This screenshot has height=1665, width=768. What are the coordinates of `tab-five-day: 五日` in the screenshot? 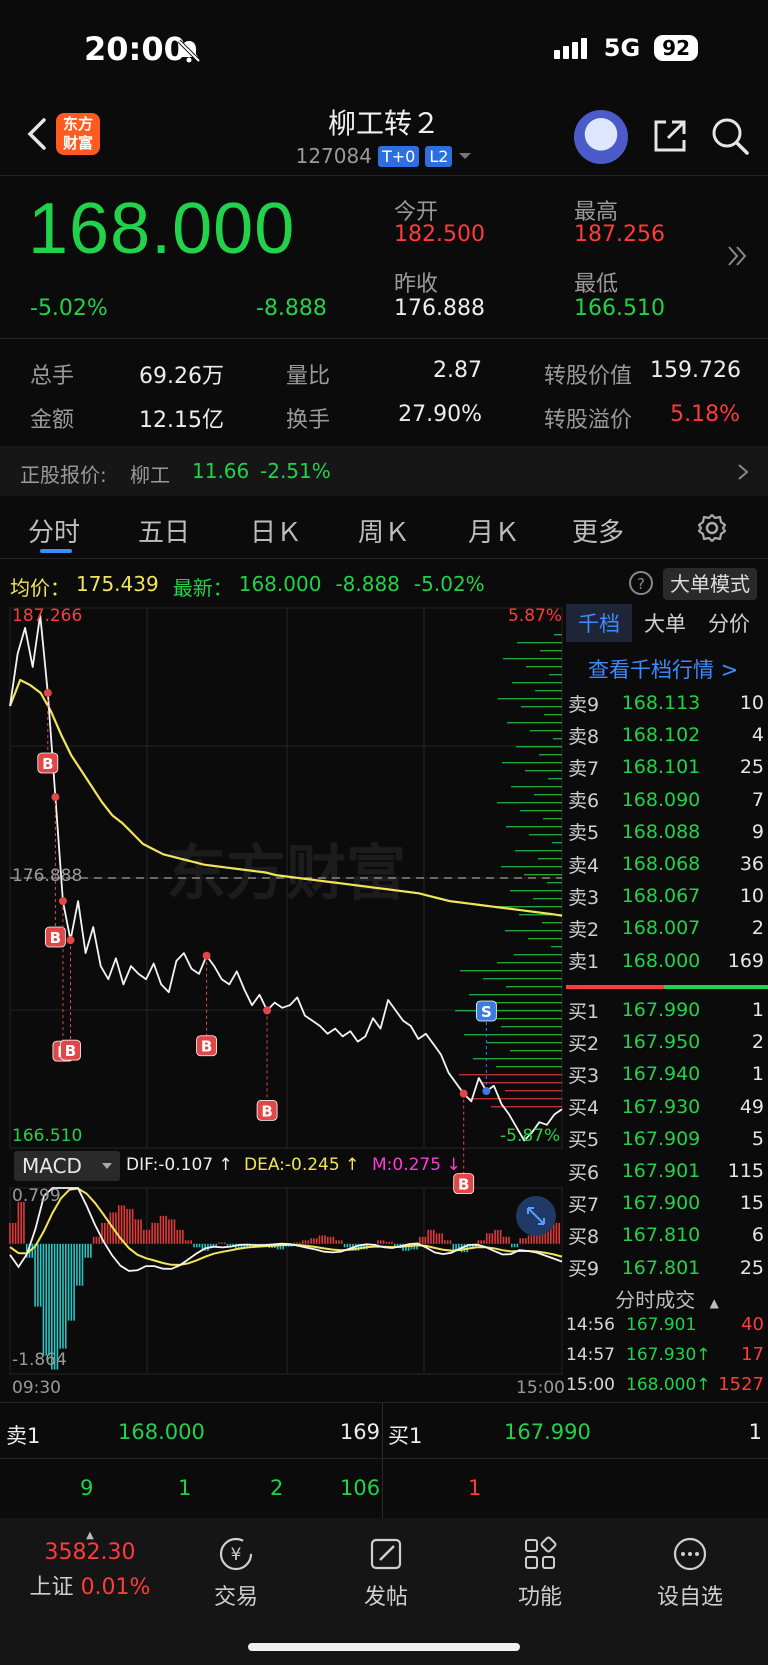 It's located at (164, 530).